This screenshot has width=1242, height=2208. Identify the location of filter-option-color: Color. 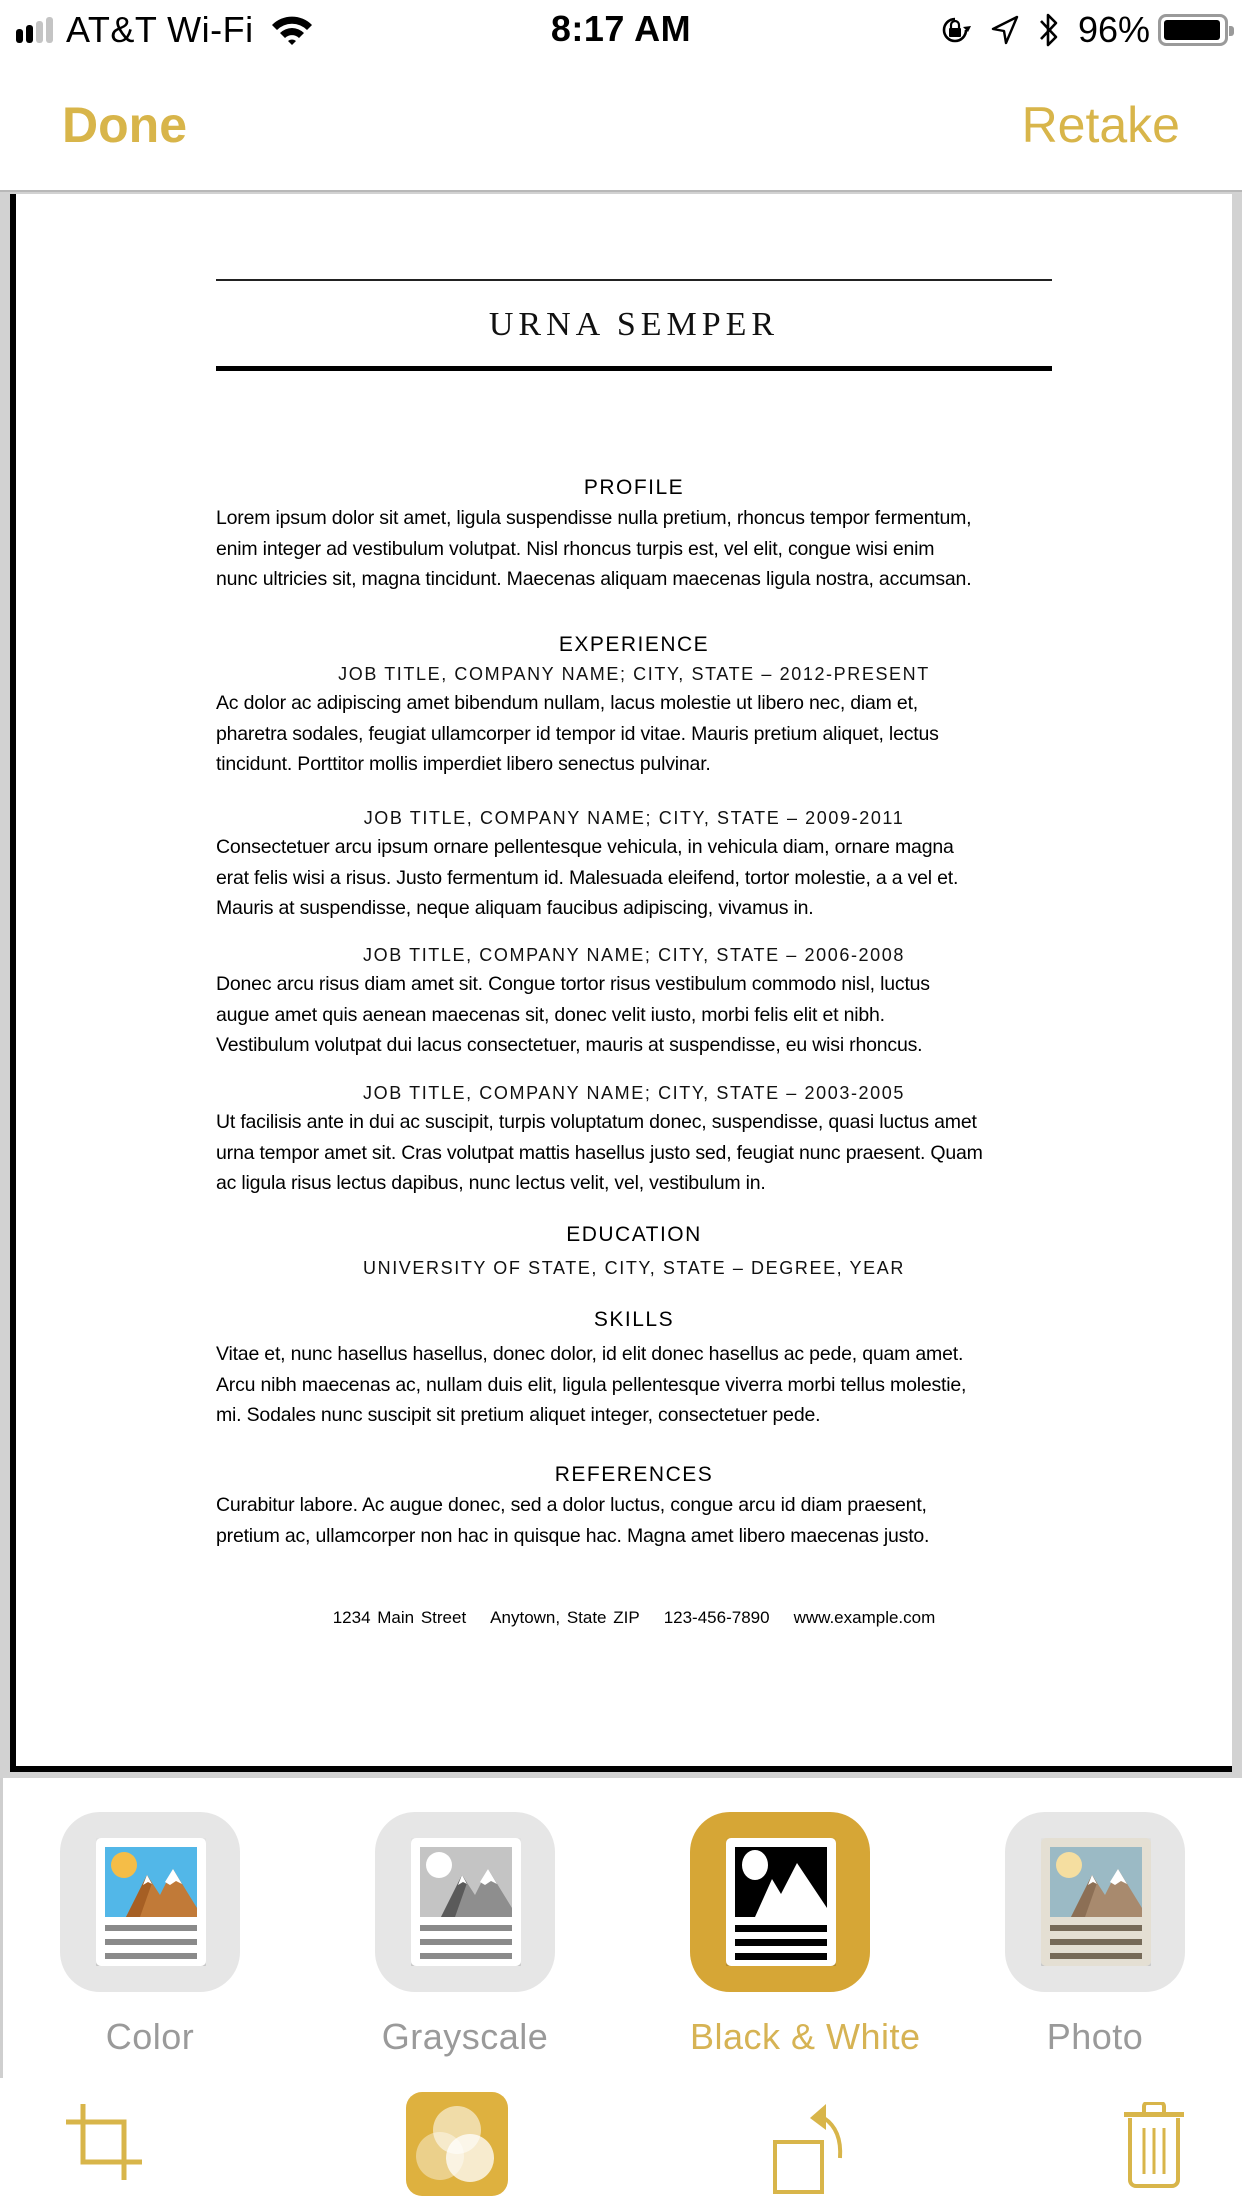
(152, 1935).